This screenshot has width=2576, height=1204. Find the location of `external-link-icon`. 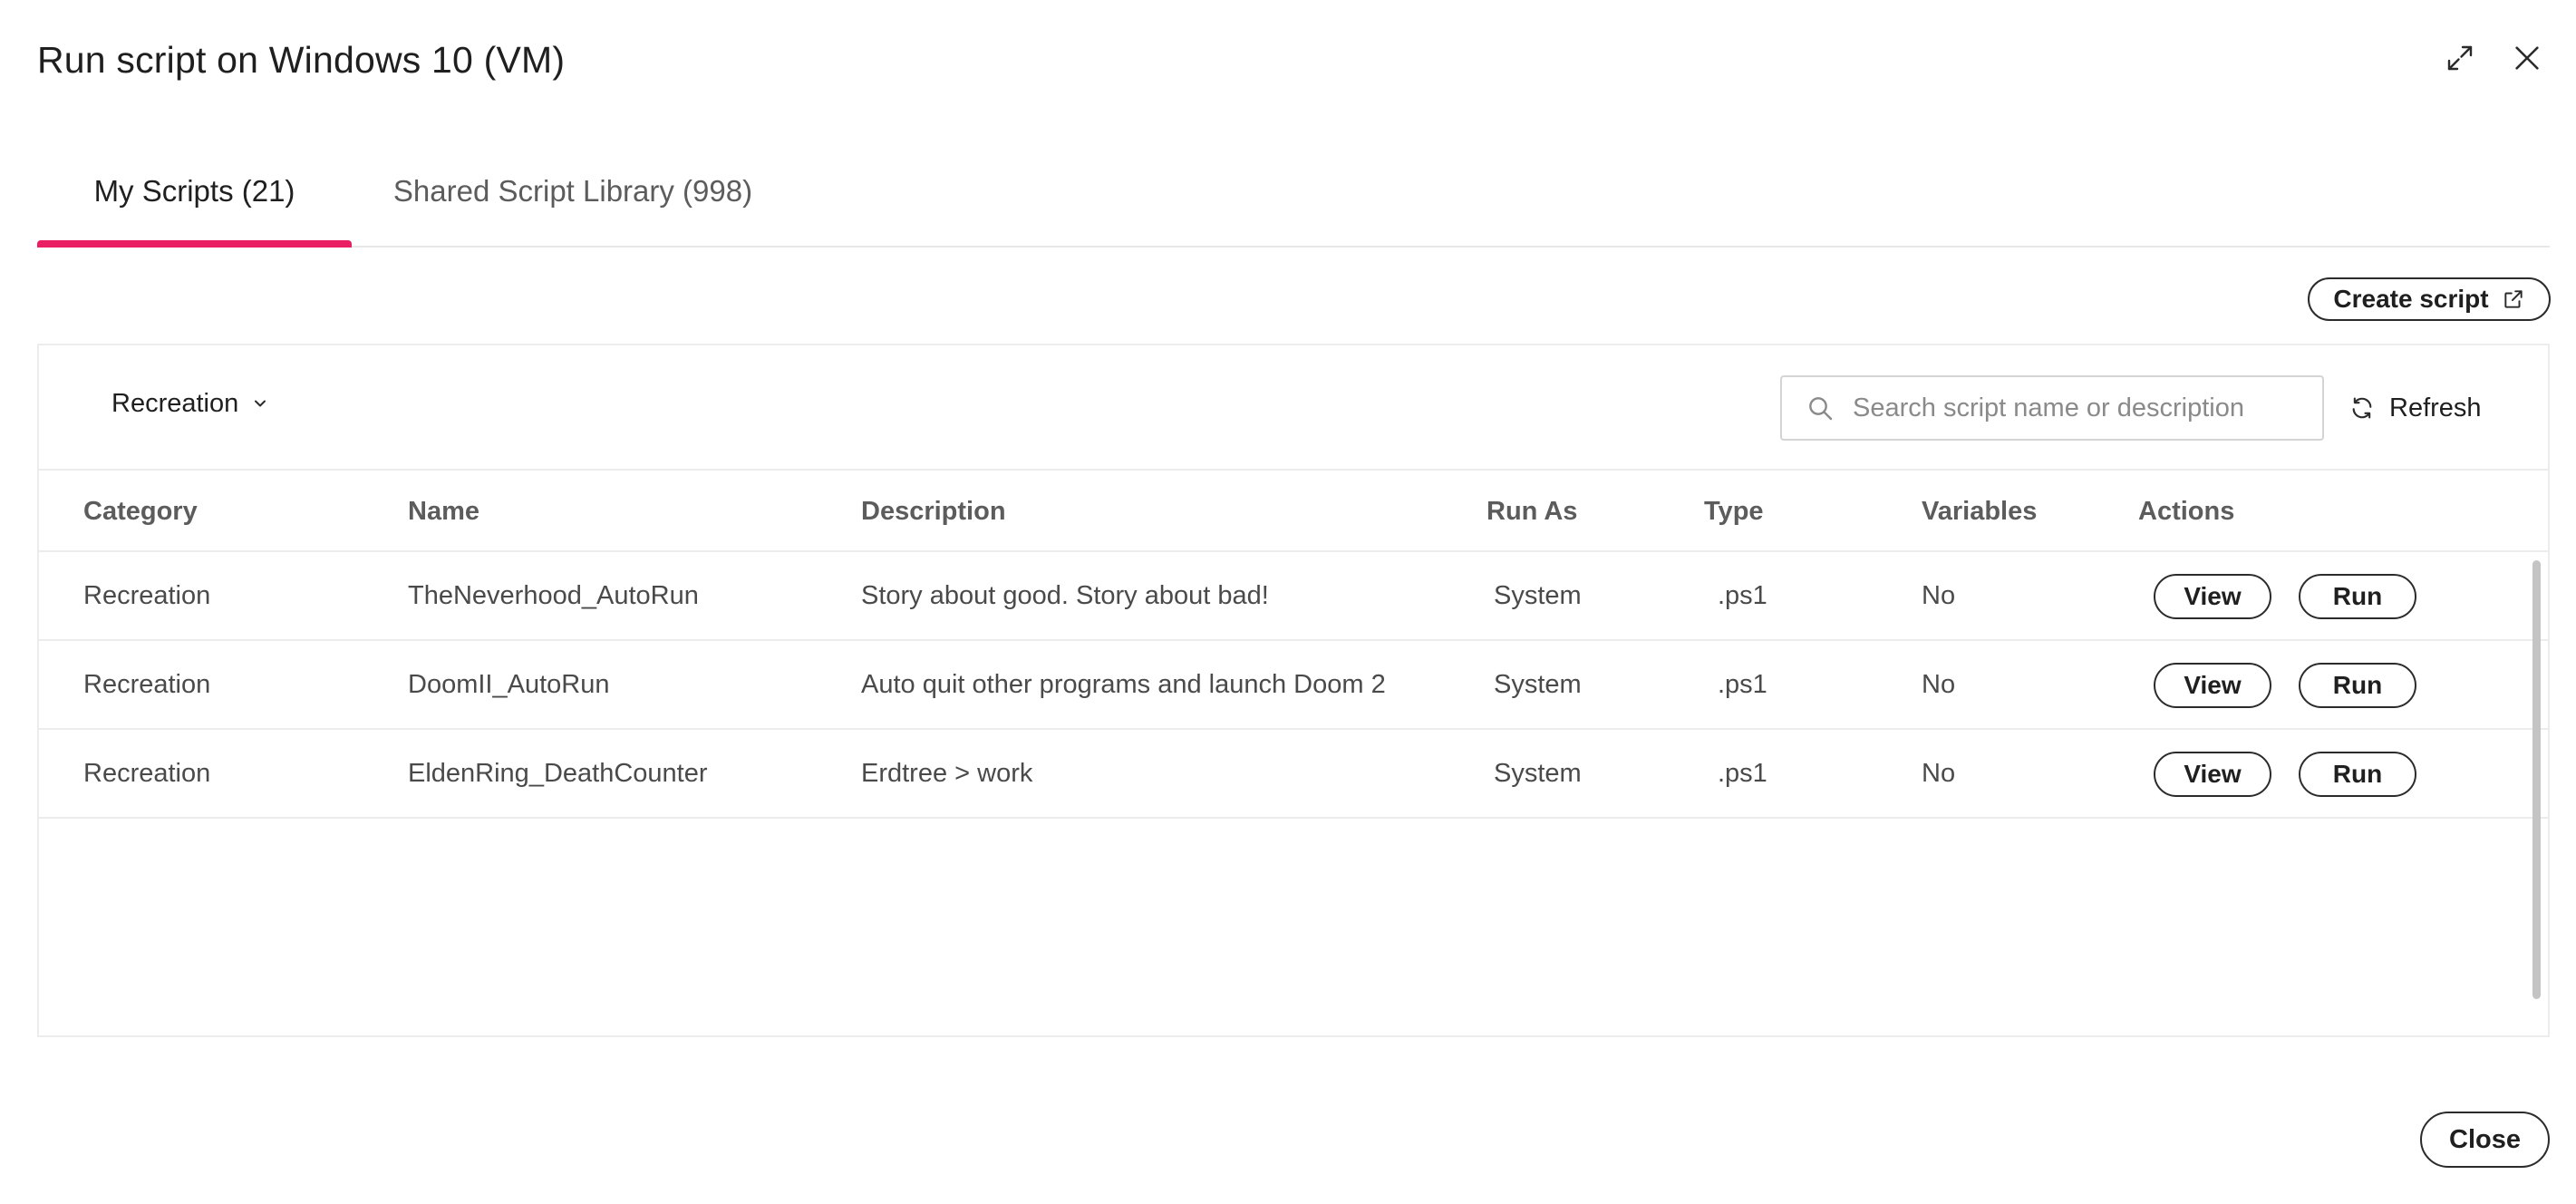

external-link-icon is located at coordinates (2513, 299).